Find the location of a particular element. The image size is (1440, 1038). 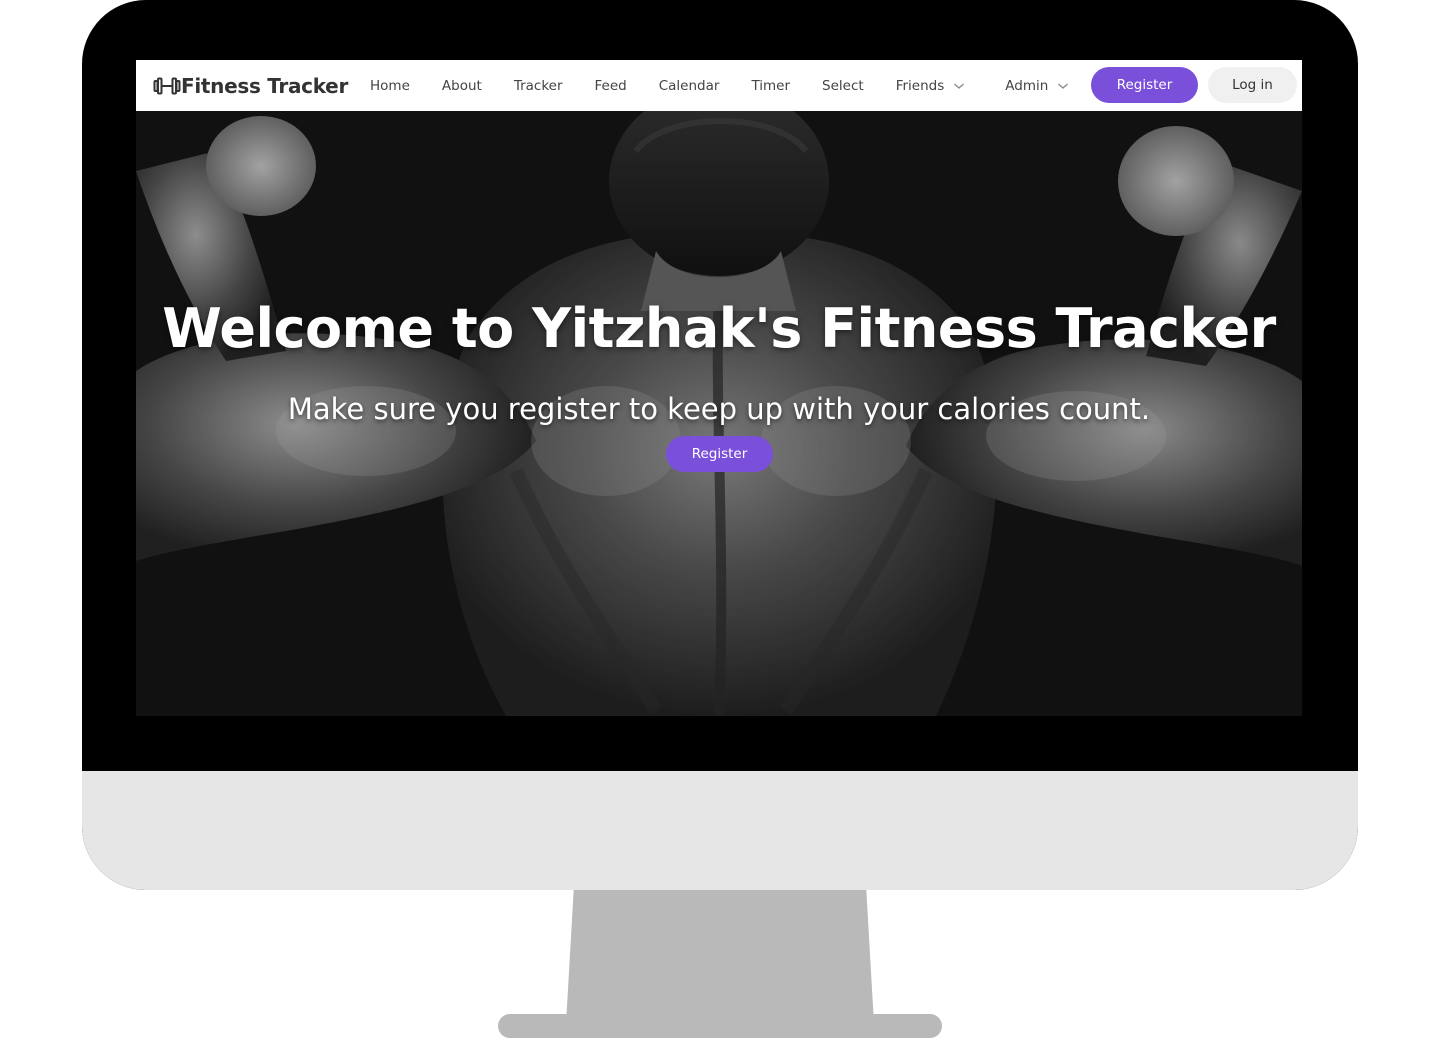

register-button: Register is located at coordinates (1144, 85).